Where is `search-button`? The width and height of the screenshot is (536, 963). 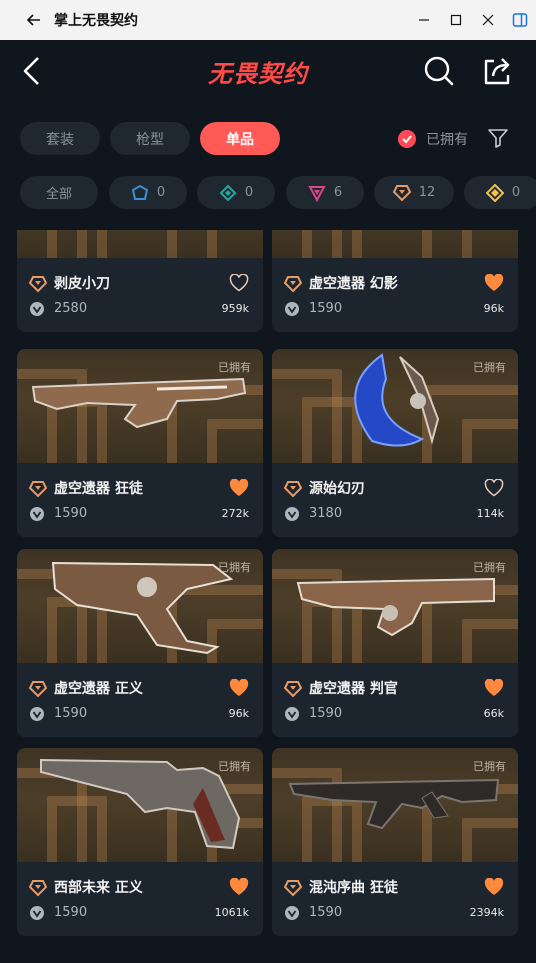
search-button is located at coordinates (439, 71).